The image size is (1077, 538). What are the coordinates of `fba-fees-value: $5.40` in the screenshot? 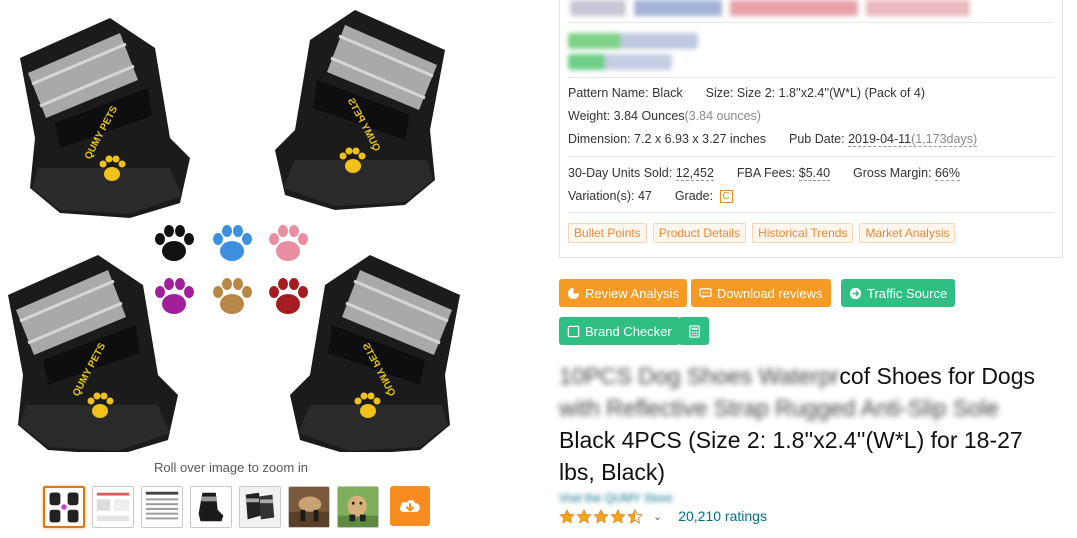 It's located at (814, 173).